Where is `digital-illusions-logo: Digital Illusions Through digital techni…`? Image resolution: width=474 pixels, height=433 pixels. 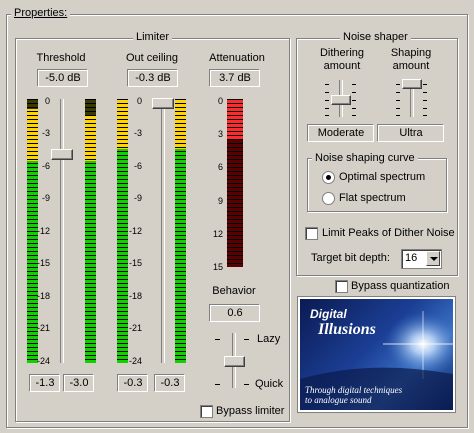 digital-illusions-logo: Digital Illusions Through digital techni… is located at coordinates (376, 354).